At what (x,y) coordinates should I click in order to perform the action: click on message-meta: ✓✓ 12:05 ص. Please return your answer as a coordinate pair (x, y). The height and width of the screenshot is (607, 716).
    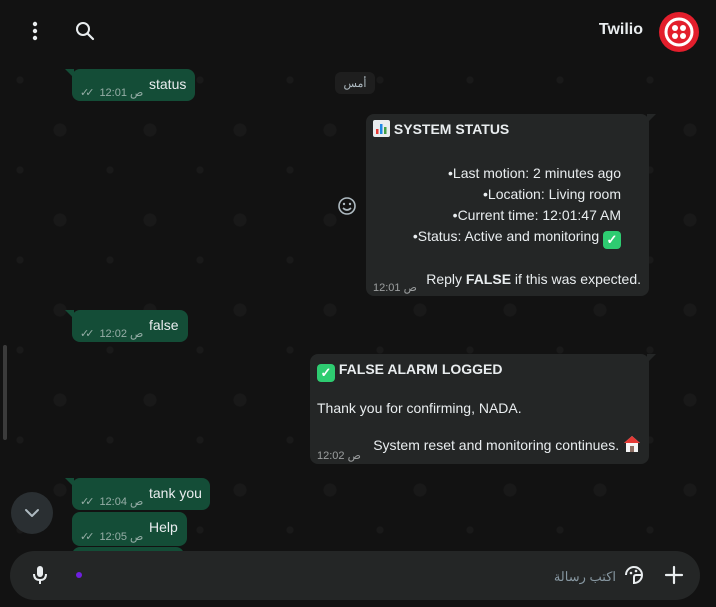
    Looking at the image, I should click on (111, 537).